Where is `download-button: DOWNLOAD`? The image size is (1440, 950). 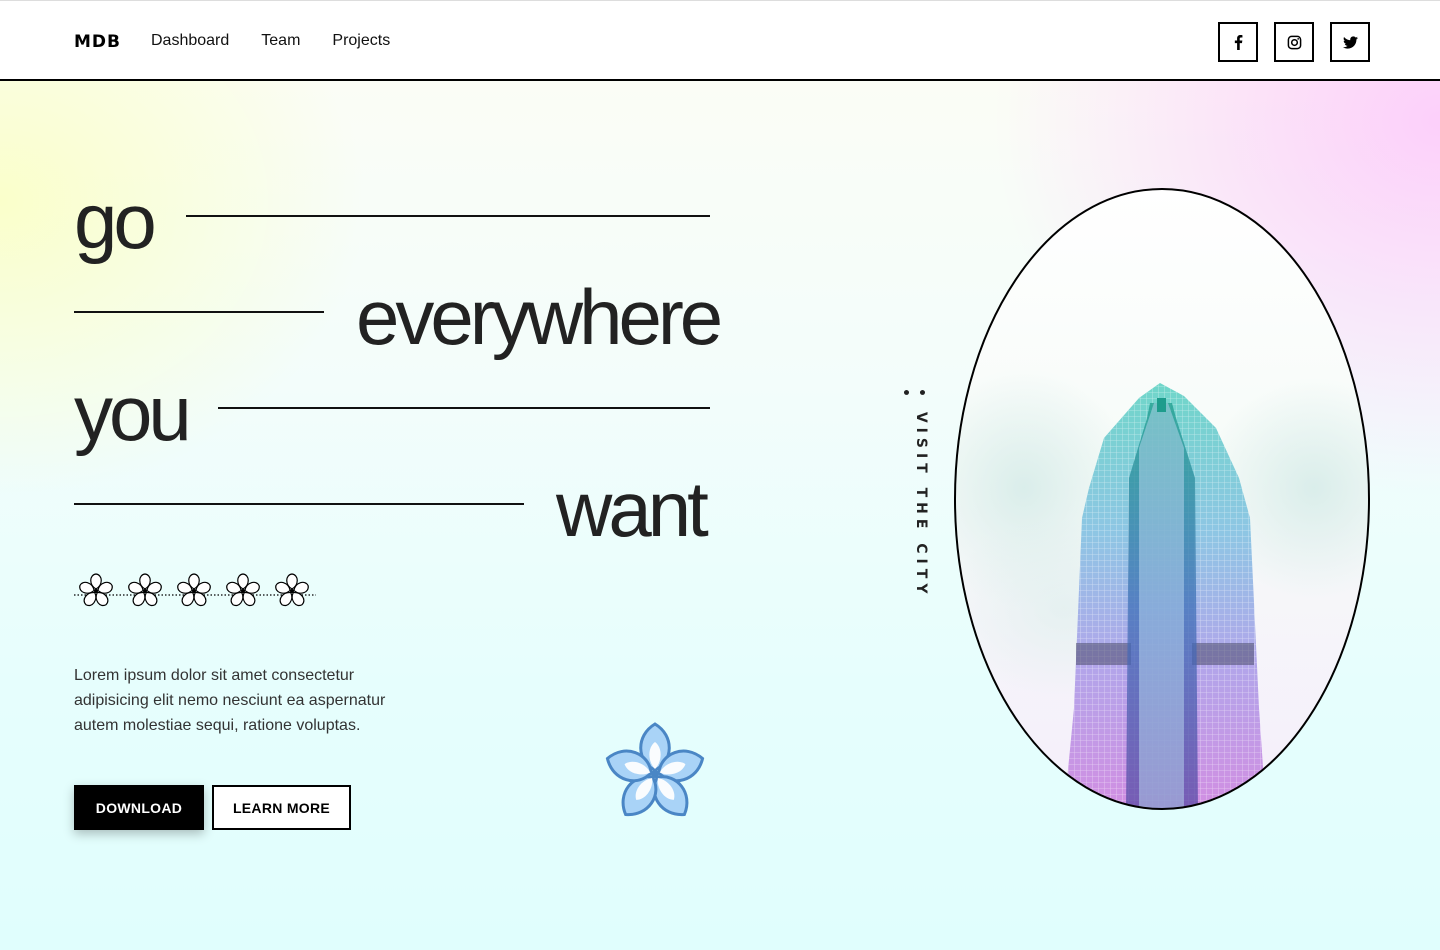
download-button: DOWNLOAD is located at coordinates (139, 807).